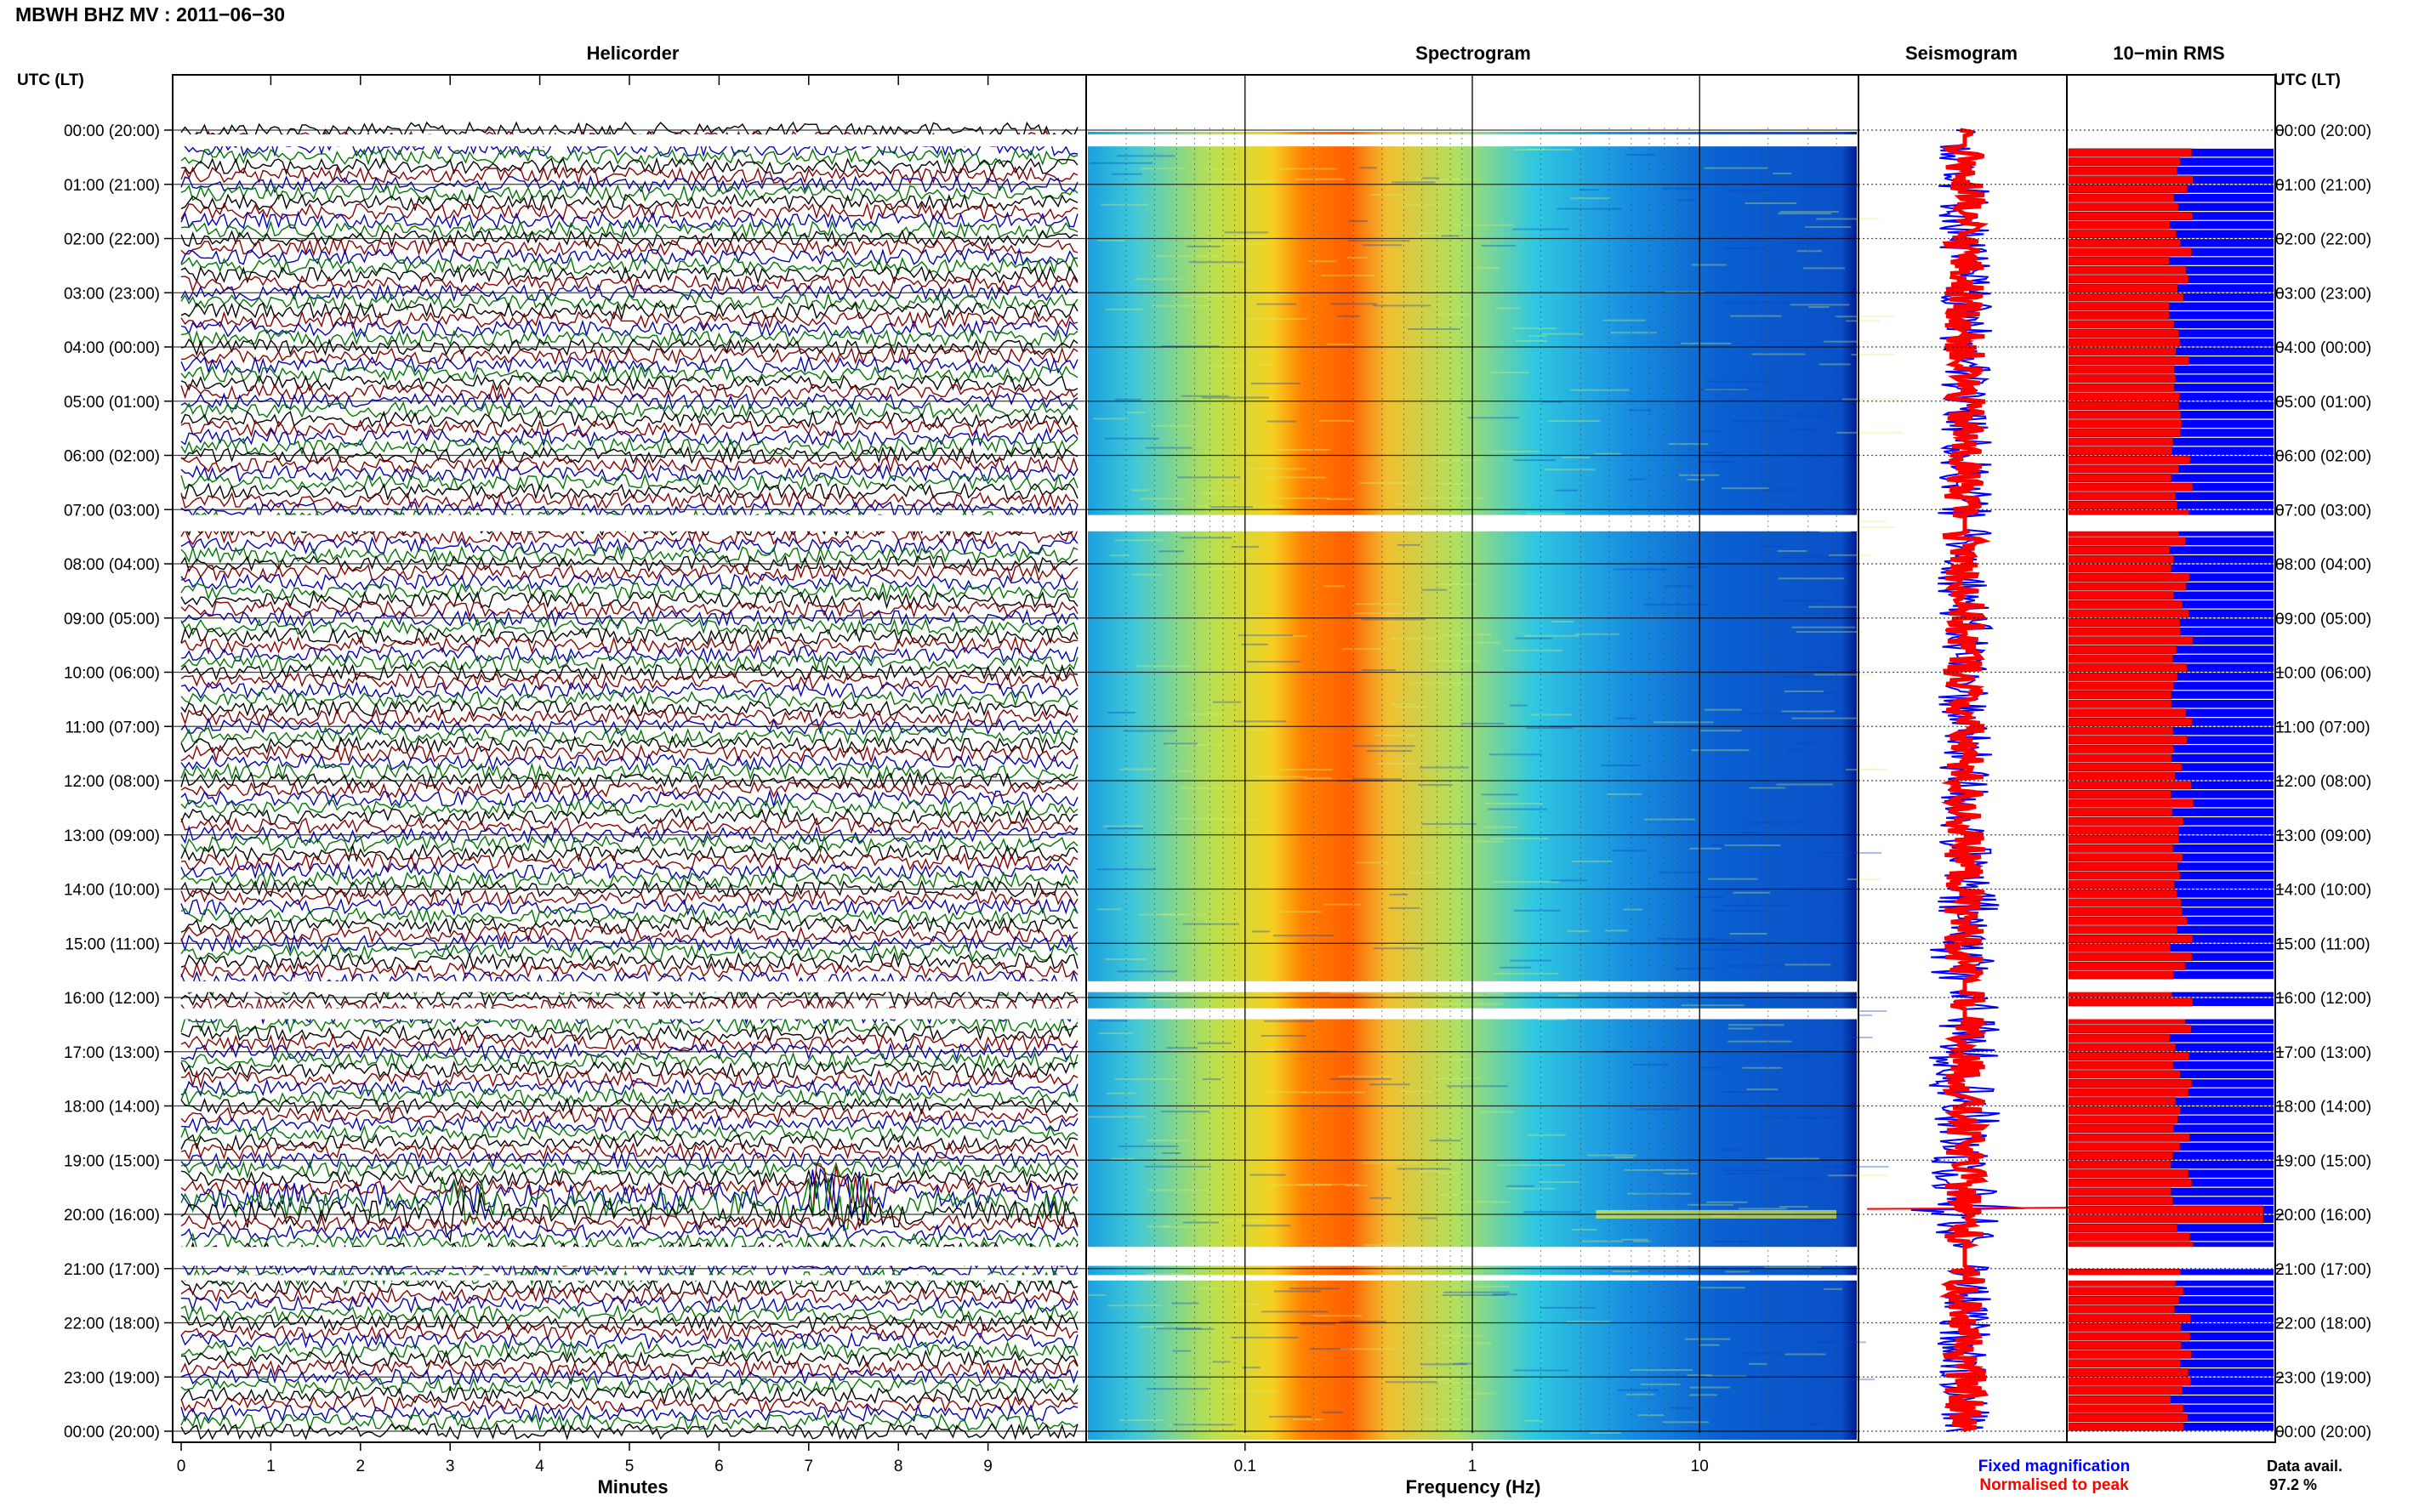  I want to click on time-tick-label-right: 05:00 (01:00), so click(2323, 403).